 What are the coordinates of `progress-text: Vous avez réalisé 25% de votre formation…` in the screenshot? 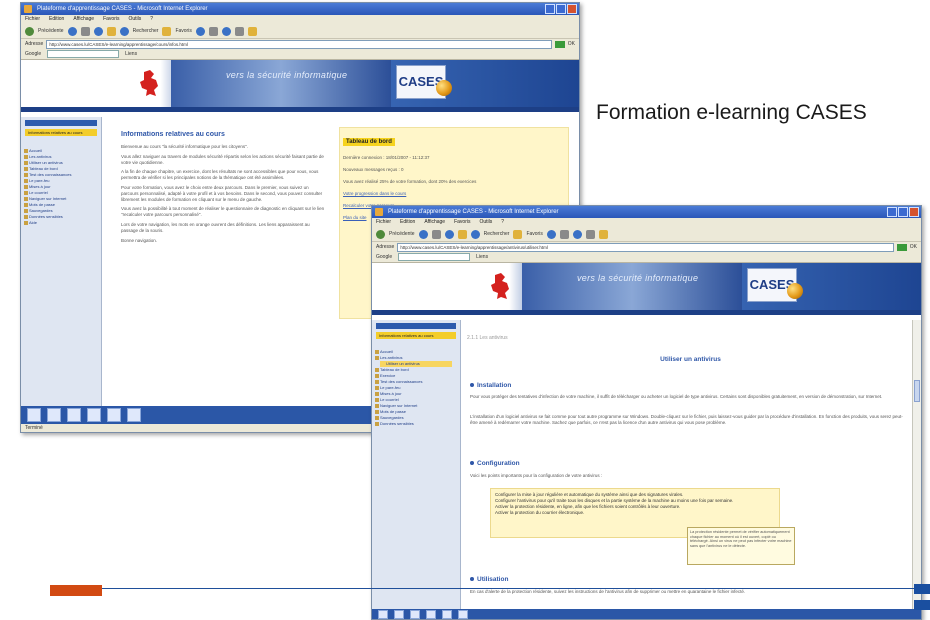 It's located at (410, 181).